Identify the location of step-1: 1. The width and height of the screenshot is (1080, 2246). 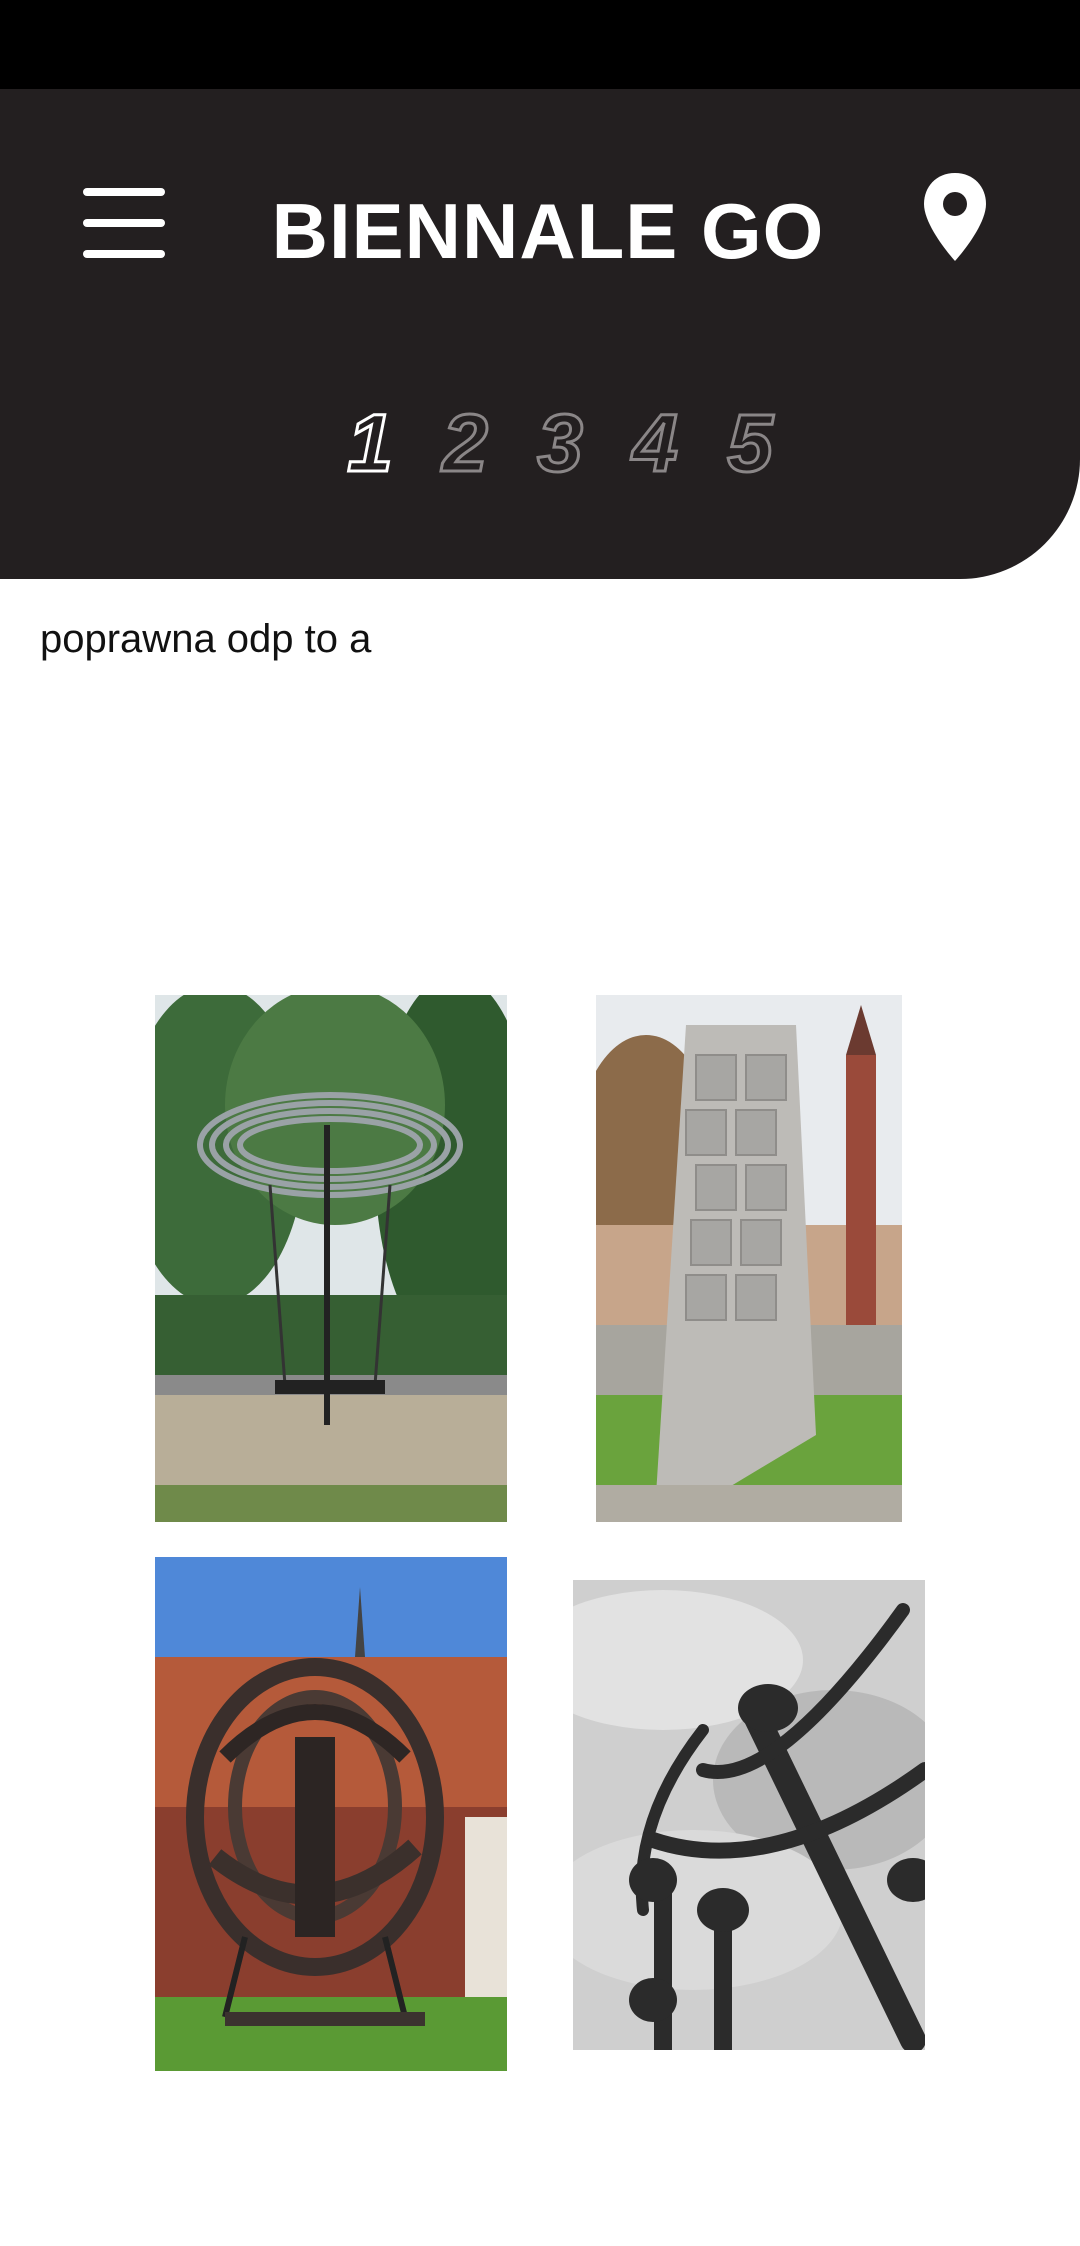
(370, 444).